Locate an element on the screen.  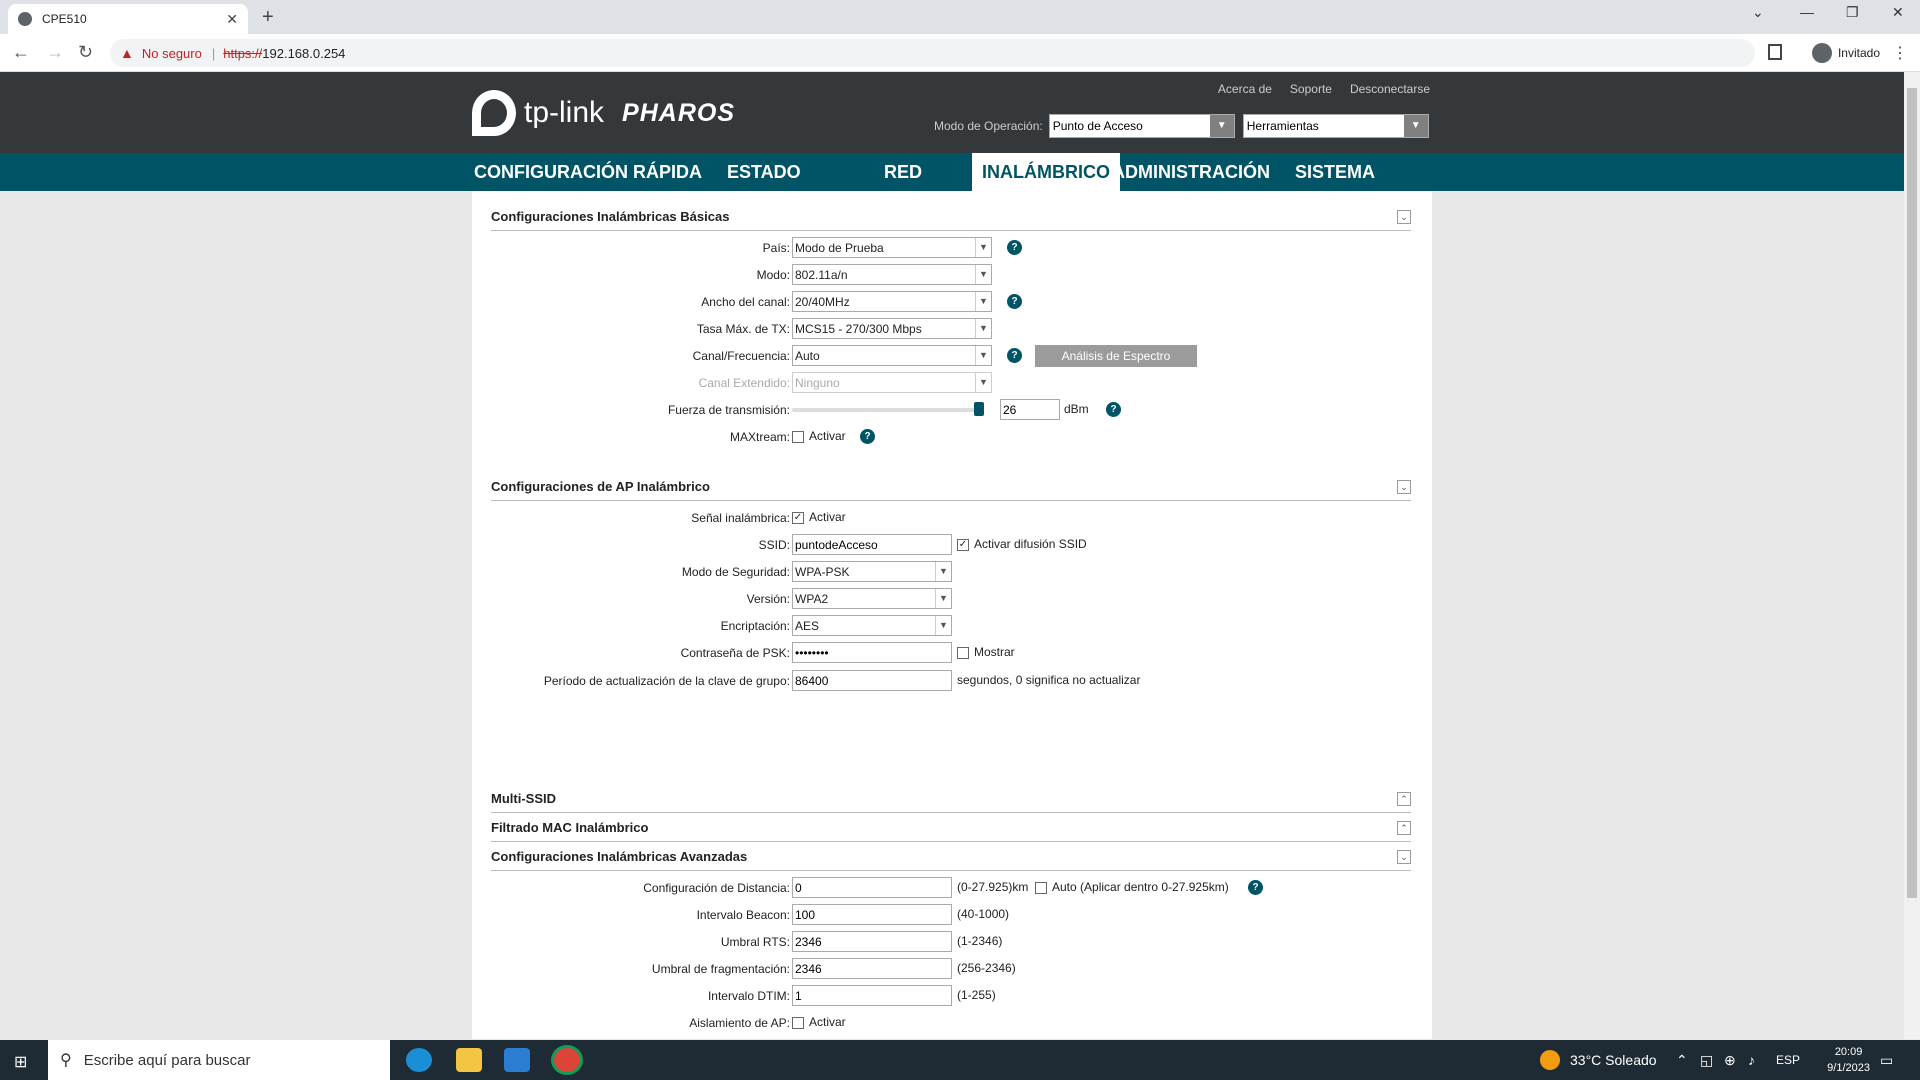
search-placeholder: Escribe aquí para buscar is located at coordinates (167, 1060).